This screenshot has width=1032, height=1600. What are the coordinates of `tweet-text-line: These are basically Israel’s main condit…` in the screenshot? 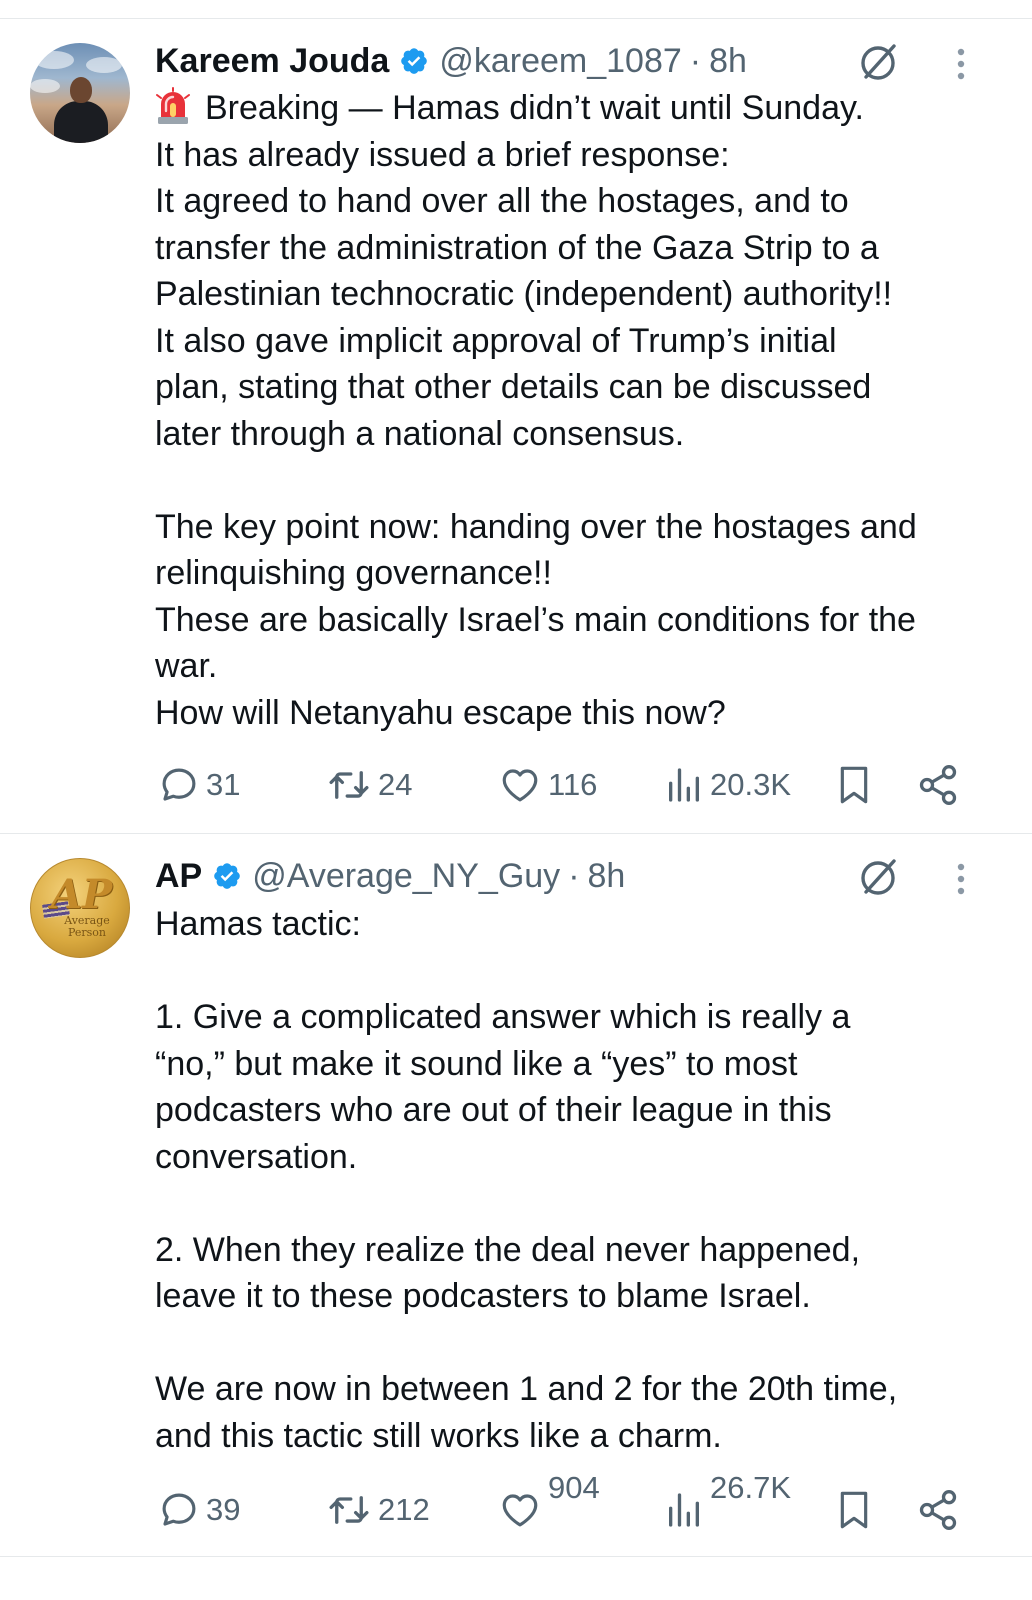 It's located at (535, 619).